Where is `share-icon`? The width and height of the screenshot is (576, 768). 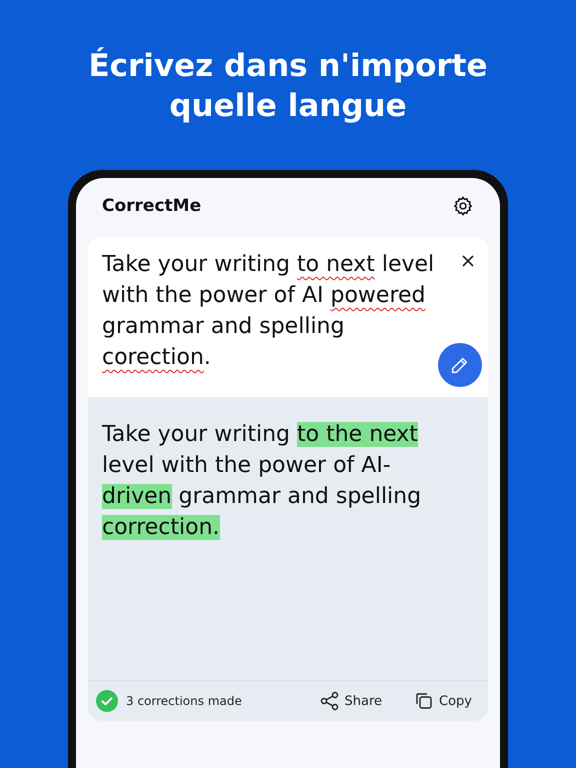 share-icon is located at coordinates (330, 701).